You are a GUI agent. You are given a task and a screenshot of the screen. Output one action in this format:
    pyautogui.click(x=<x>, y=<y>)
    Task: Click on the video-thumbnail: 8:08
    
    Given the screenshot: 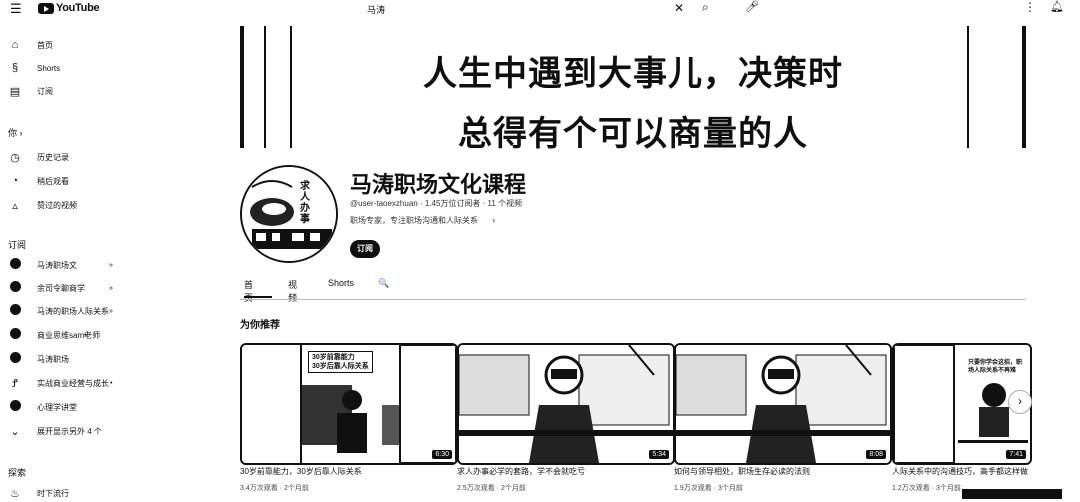 What is the action you would take?
    pyautogui.click(x=783, y=404)
    